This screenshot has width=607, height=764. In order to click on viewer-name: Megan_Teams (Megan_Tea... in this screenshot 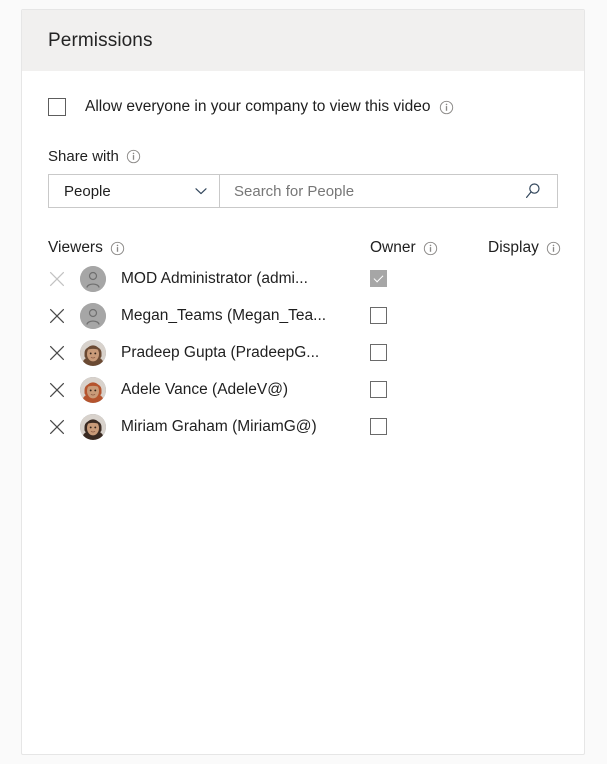, I will do `click(224, 315)`.